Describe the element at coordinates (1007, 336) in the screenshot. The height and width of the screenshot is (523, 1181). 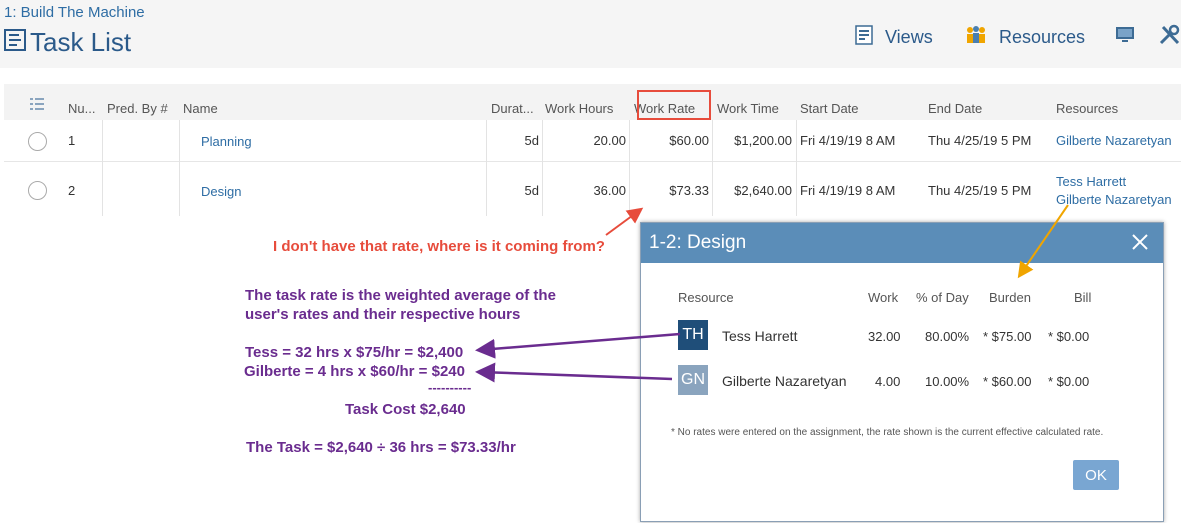
I see `dialog-burden: * $75.00` at that location.